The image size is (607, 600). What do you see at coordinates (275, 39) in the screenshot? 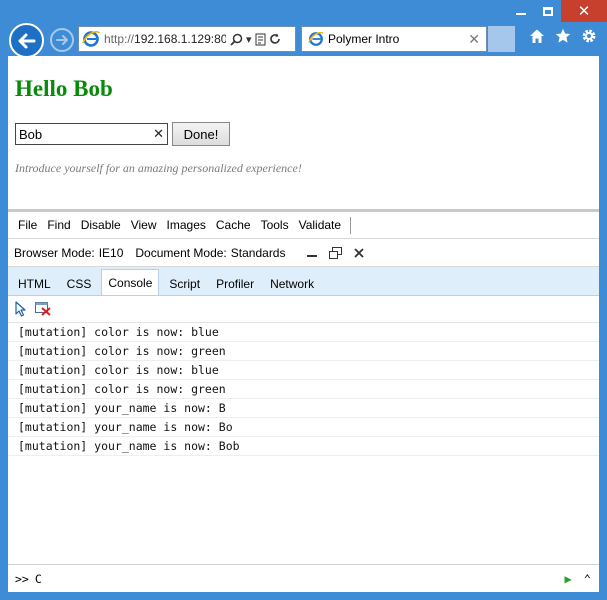
I see `refresh-icon` at bounding box center [275, 39].